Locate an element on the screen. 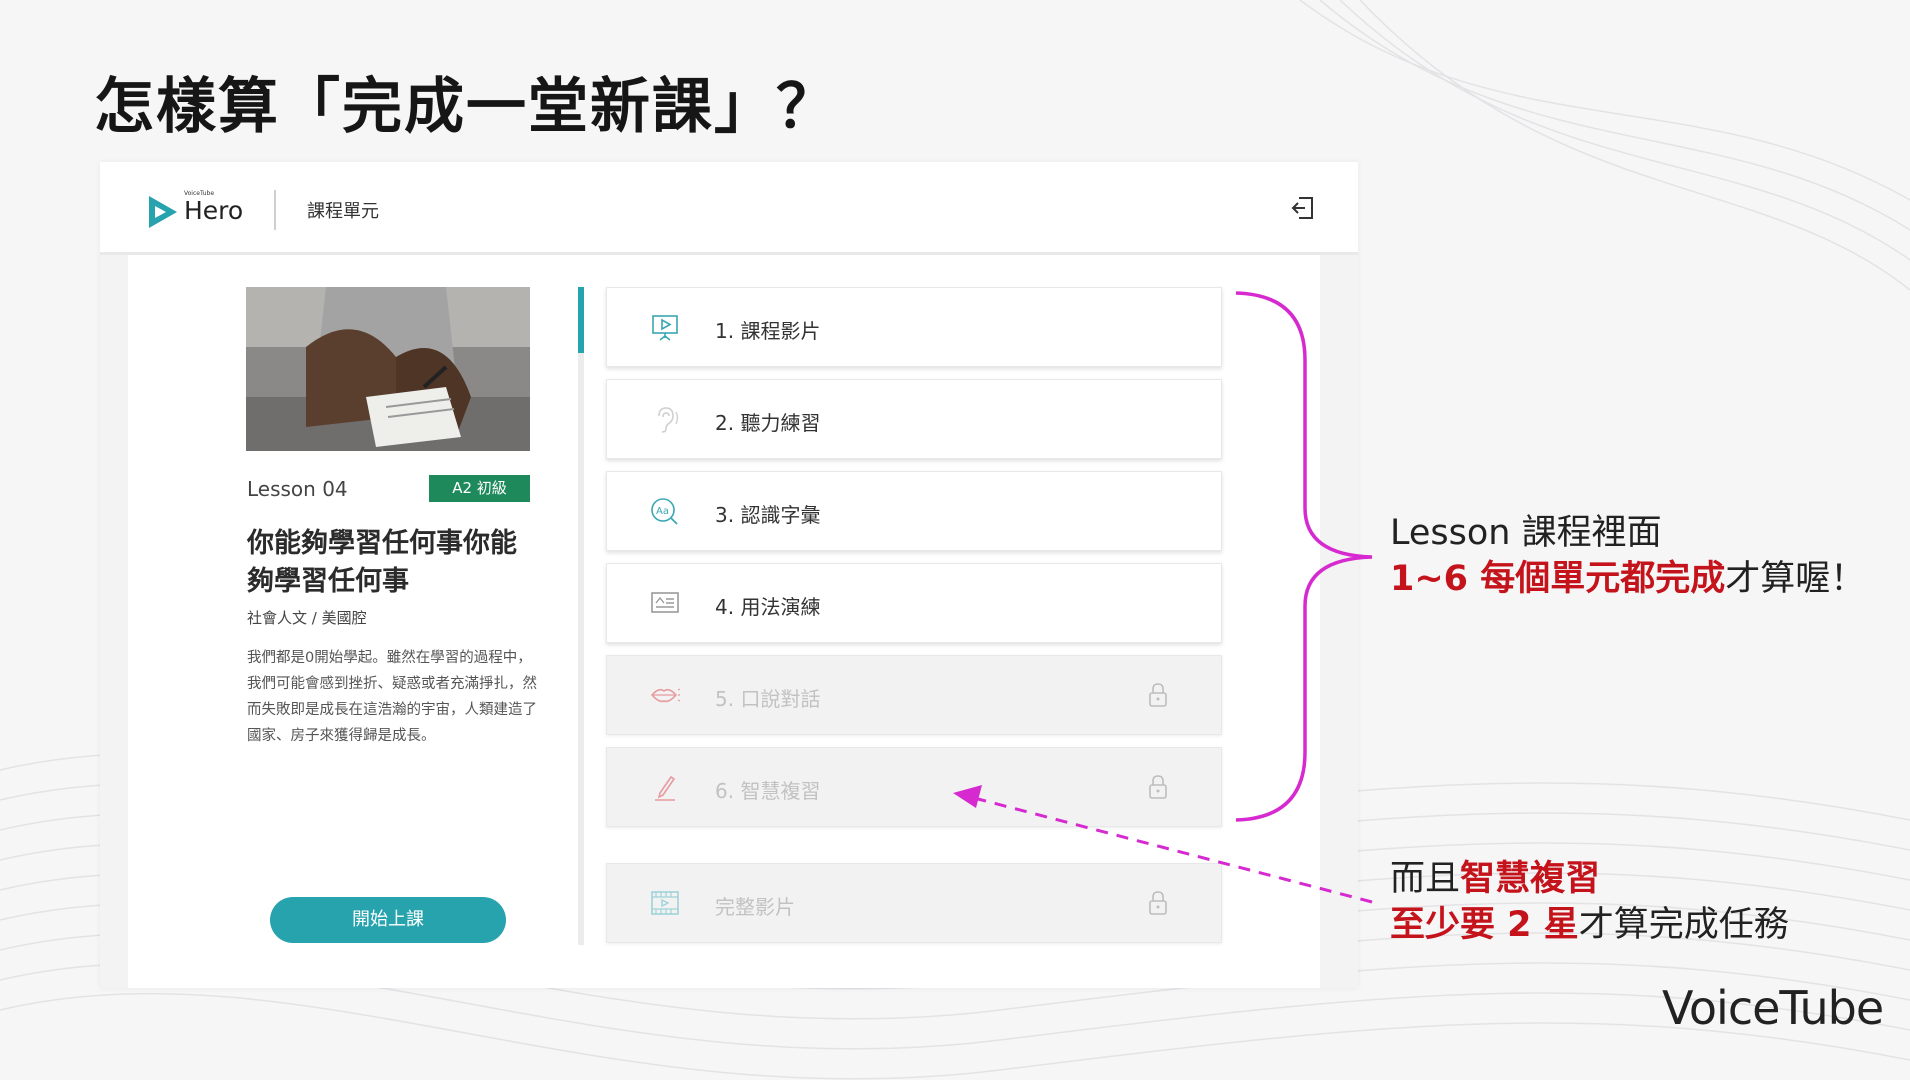 Image resolution: width=1910 pixels, height=1080 pixels. voicetube-play-logo-icon is located at coordinates (1620, 1011).